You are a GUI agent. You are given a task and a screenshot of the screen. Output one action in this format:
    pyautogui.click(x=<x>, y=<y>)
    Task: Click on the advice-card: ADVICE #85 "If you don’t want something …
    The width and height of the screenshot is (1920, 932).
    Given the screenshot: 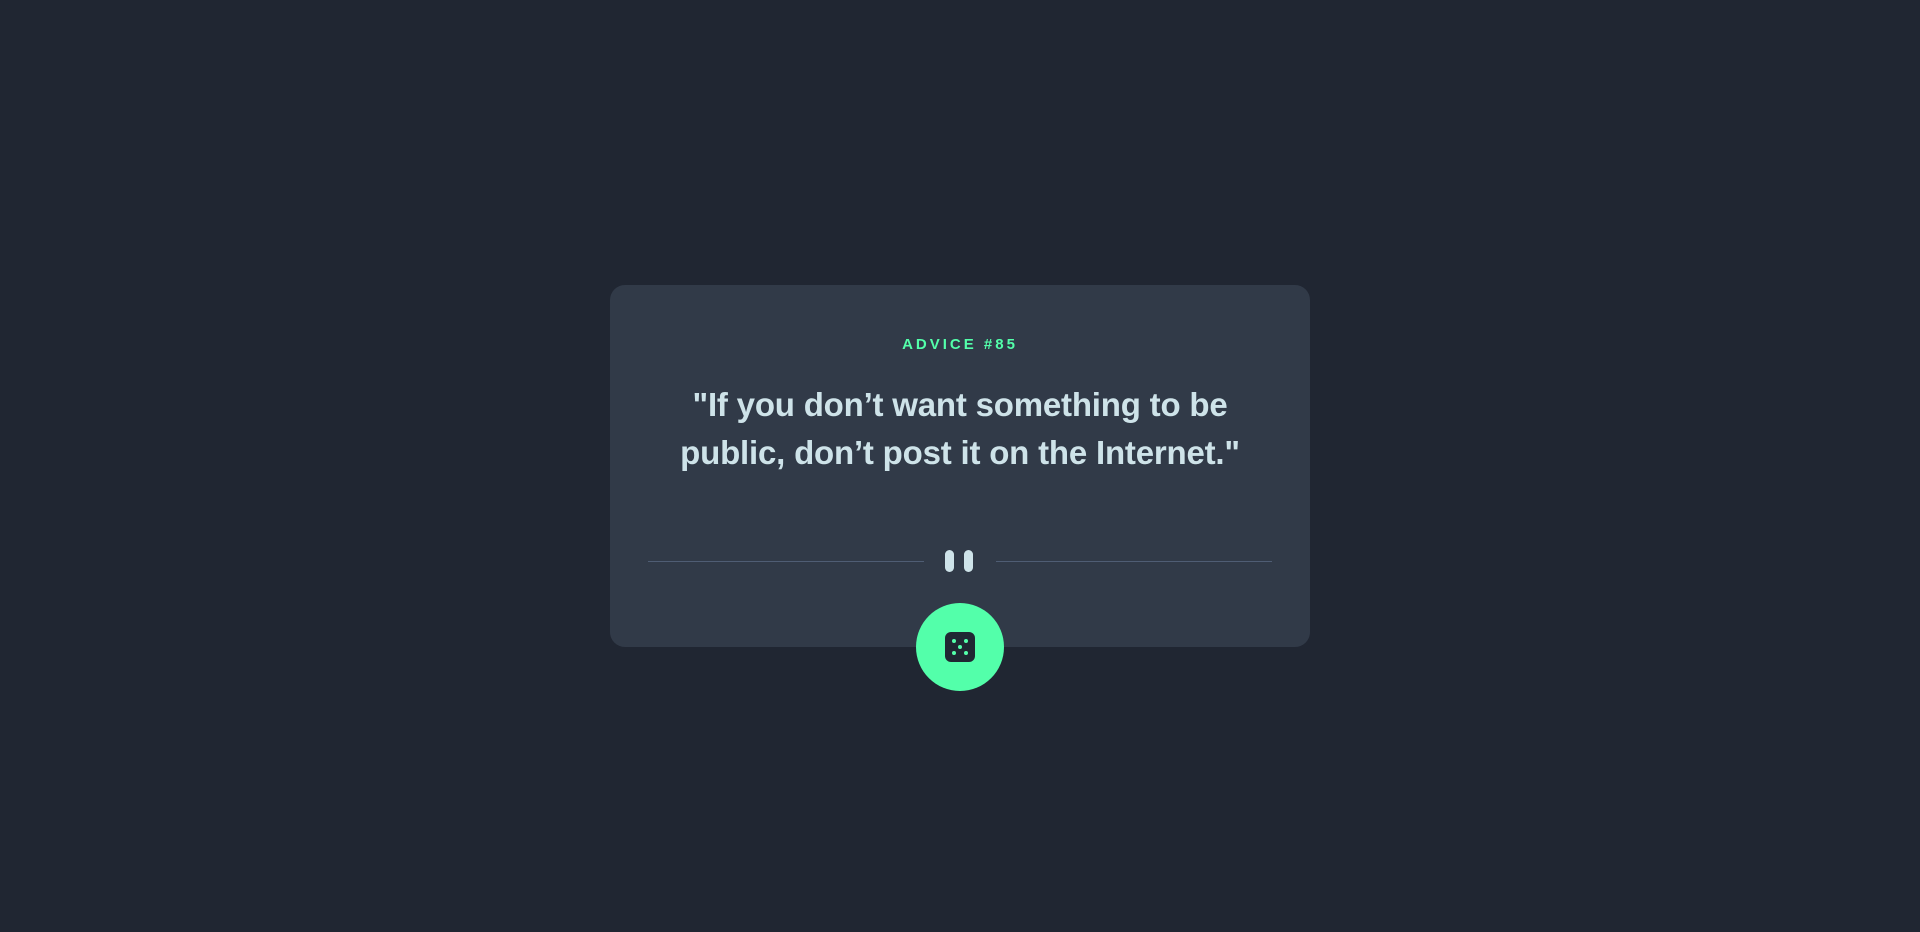 What is the action you would take?
    pyautogui.click(x=960, y=466)
    